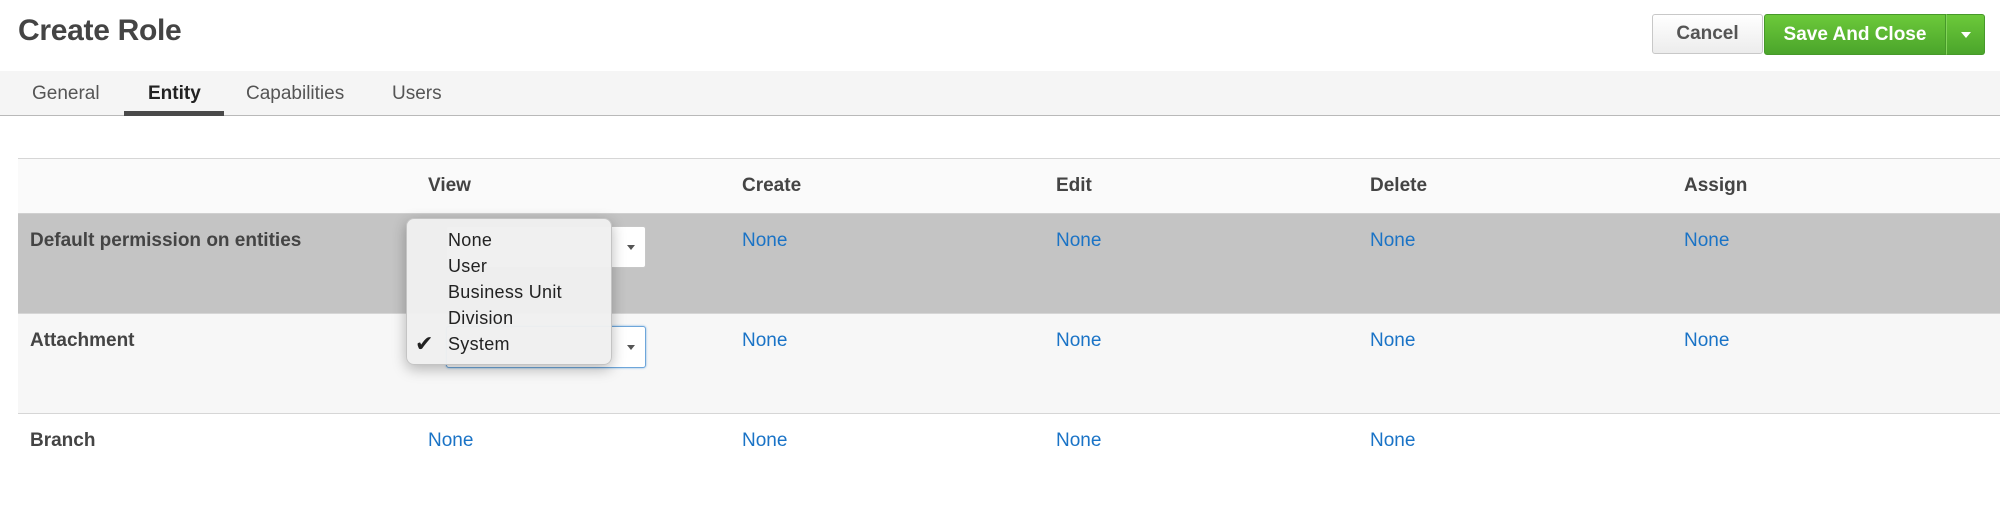 This screenshot has height=514, width=2000. Describe the element at coordinates (82, 340) in the screenshot. I see `row-label: Attachment` at that location.